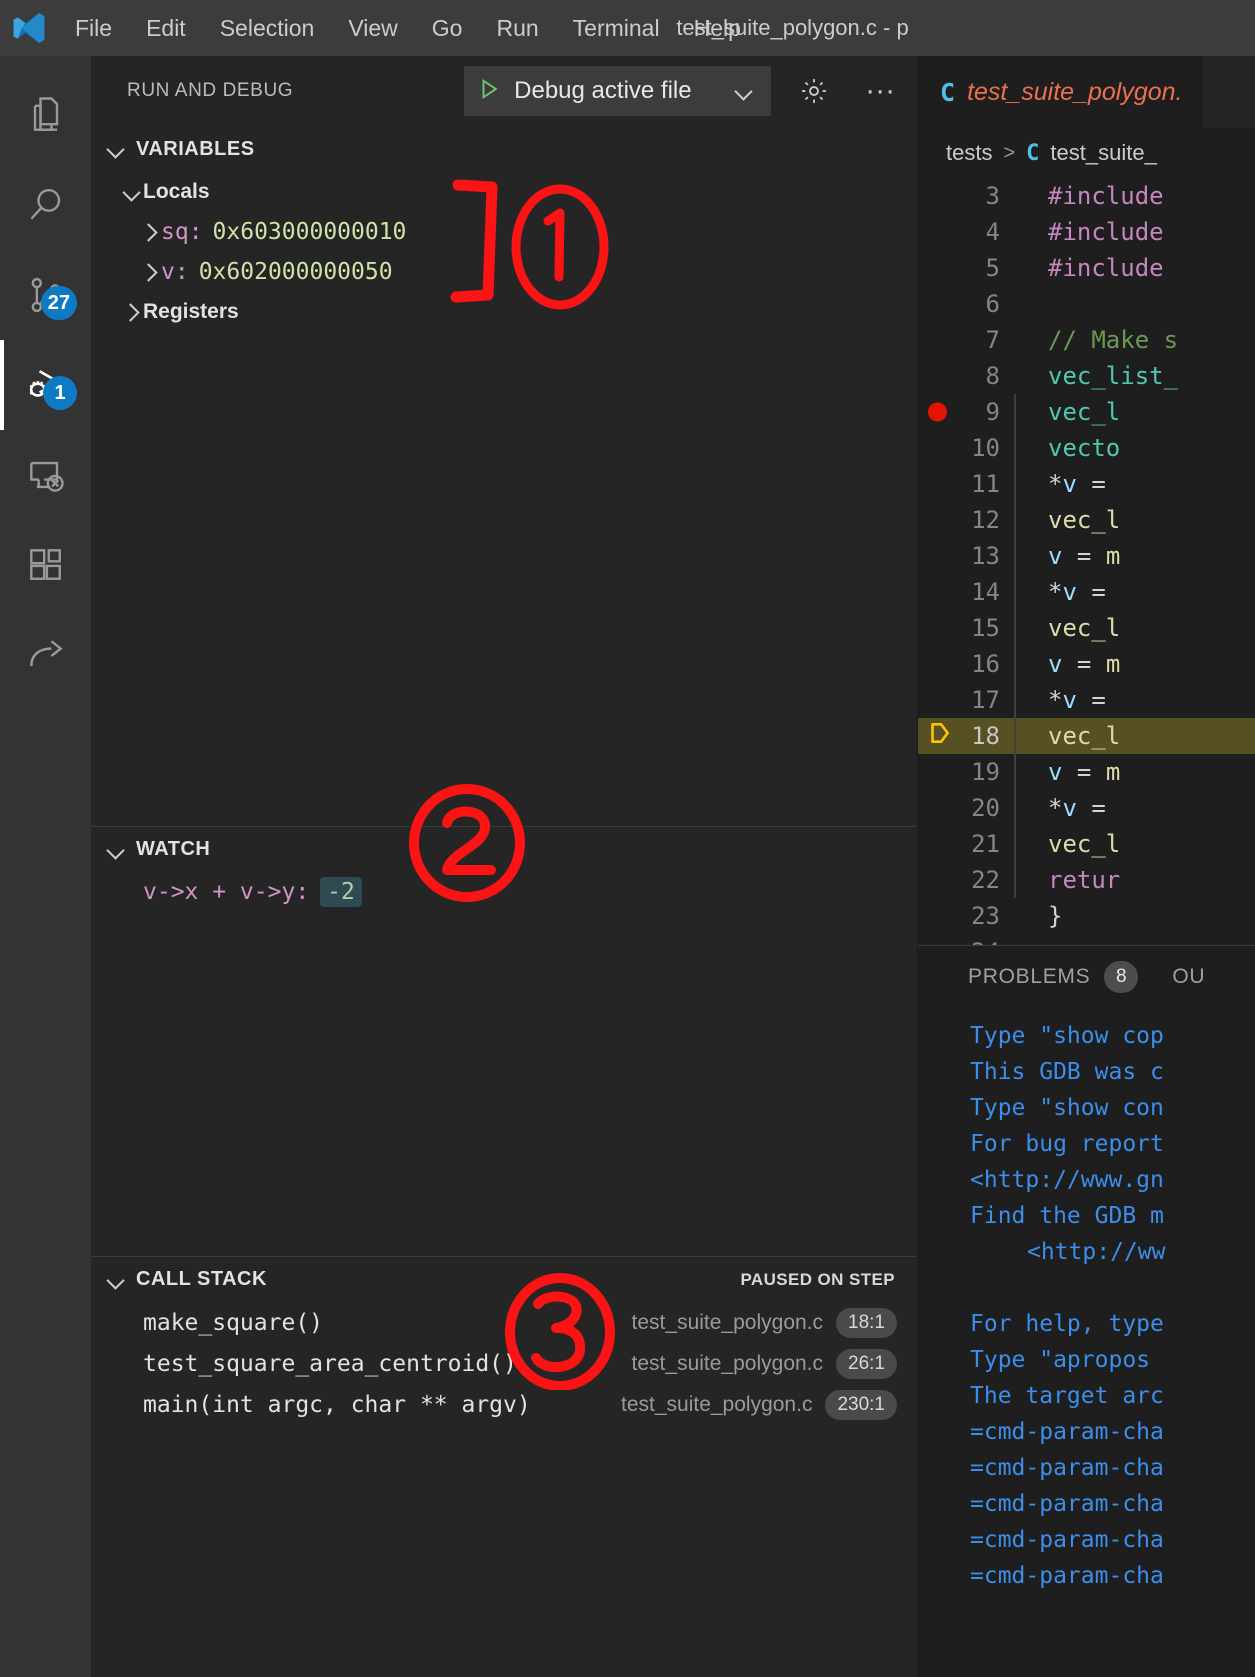  Describe the element at coordinates (966, 196) in the screenshot. I see `editor-gutter: 3` at that location.